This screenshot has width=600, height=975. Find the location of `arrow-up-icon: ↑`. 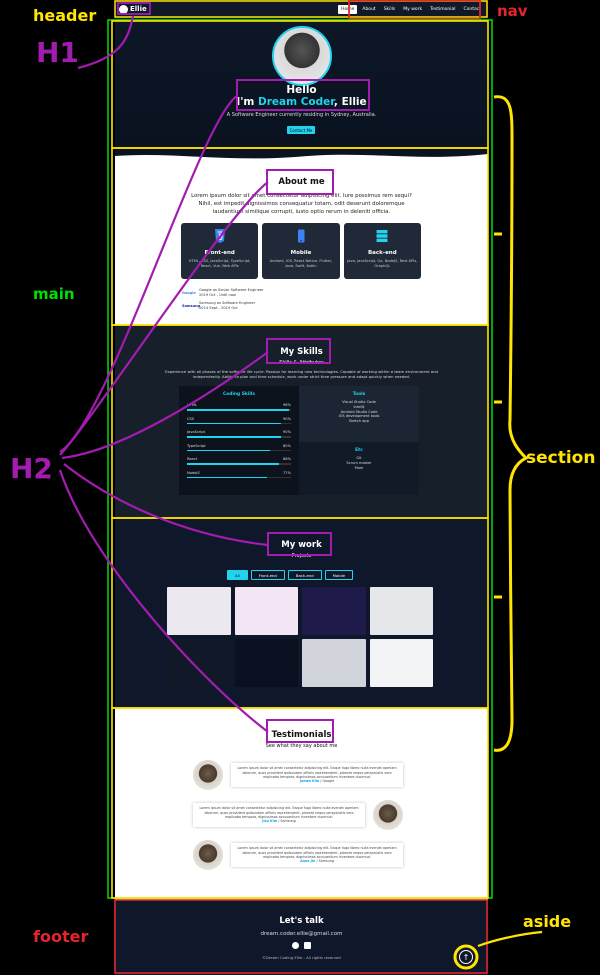

arrow-up-icon: ↑ is located at coordinates (466, 957).